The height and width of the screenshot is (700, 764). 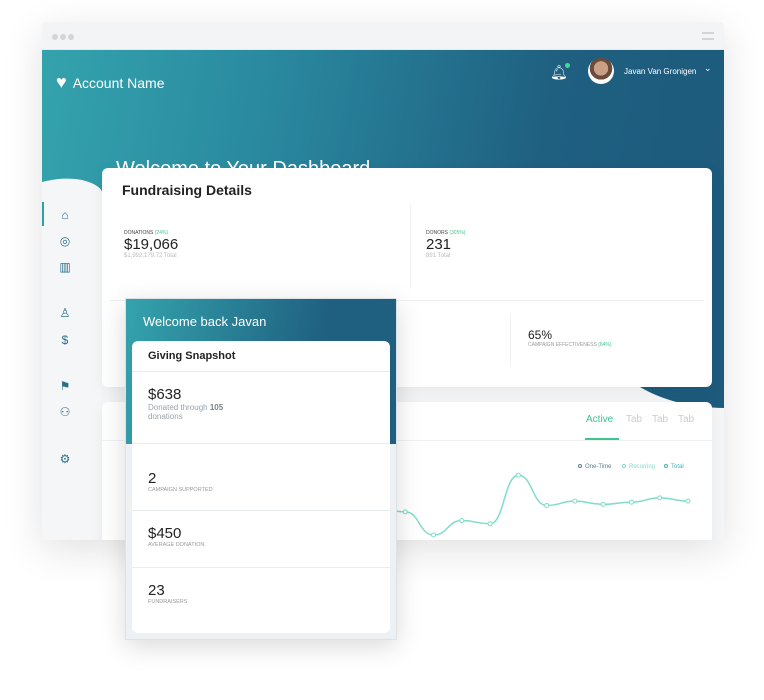 I want to click on flag-icon: ⚑, so click(x=65, y=386).